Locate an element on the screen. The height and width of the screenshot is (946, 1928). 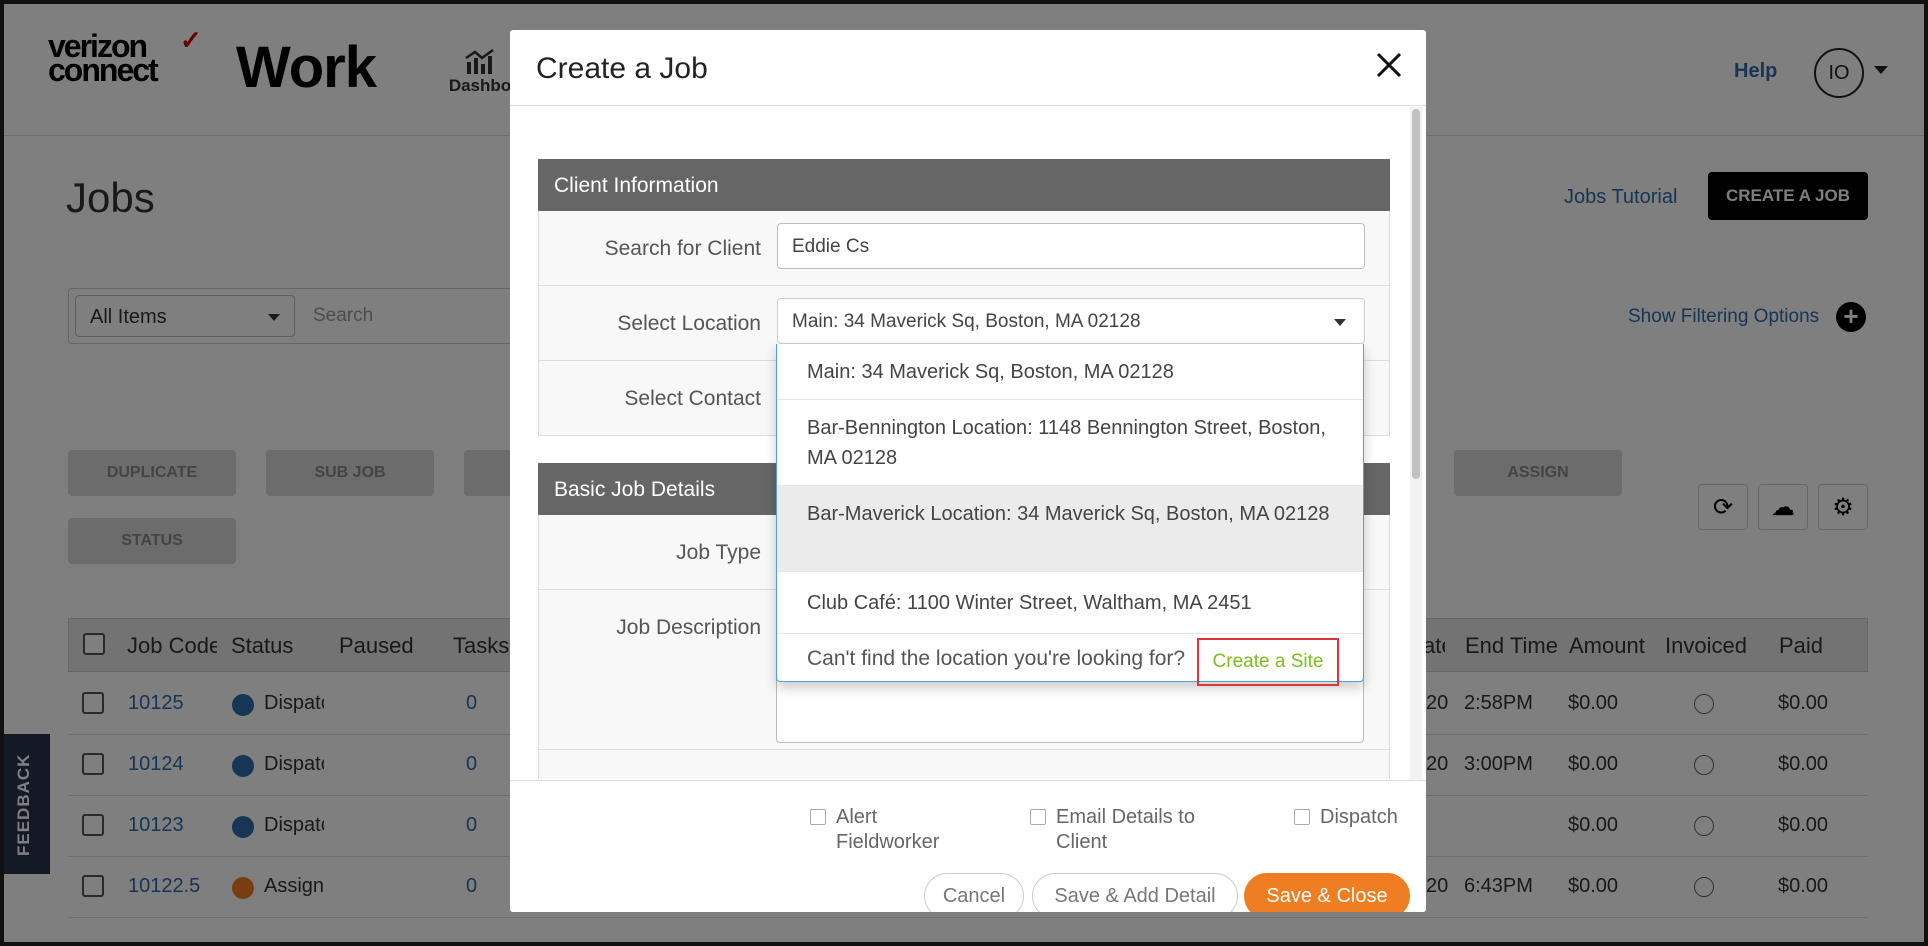
email-details-checkbox is located at coordinates (1038, 817).